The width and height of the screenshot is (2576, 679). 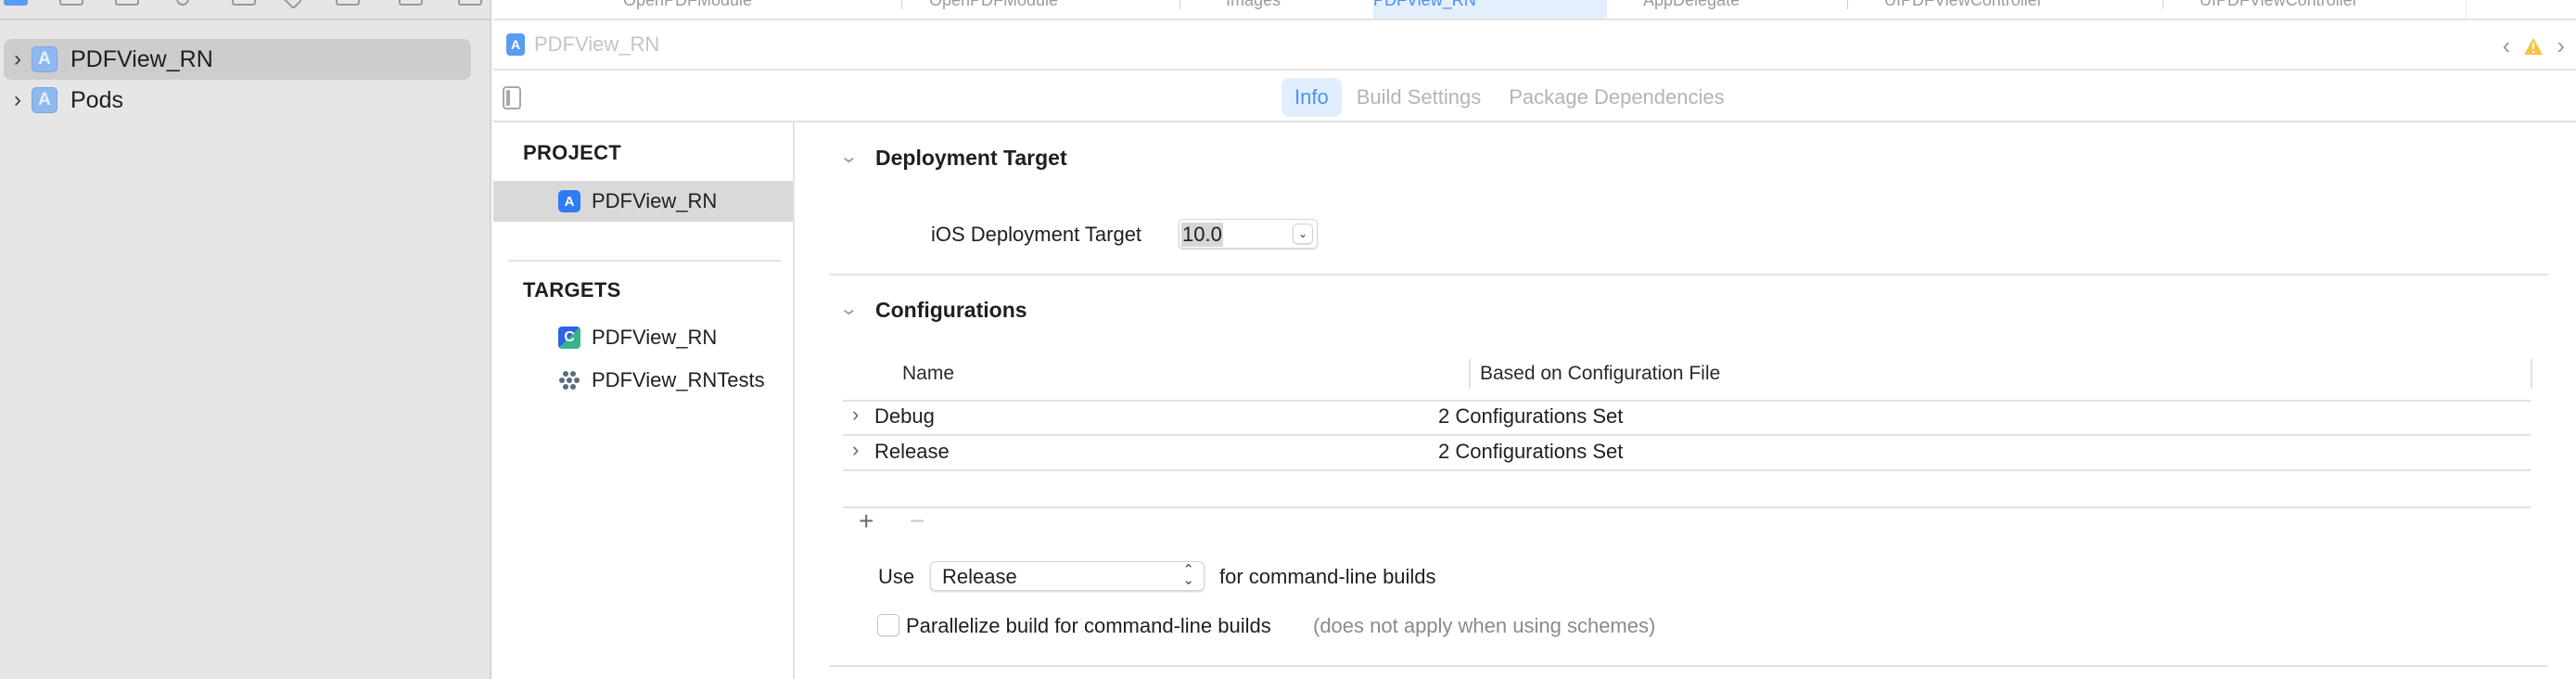 I want to click on project-item-label: PDFView_RN, so click(x=655, y=200).